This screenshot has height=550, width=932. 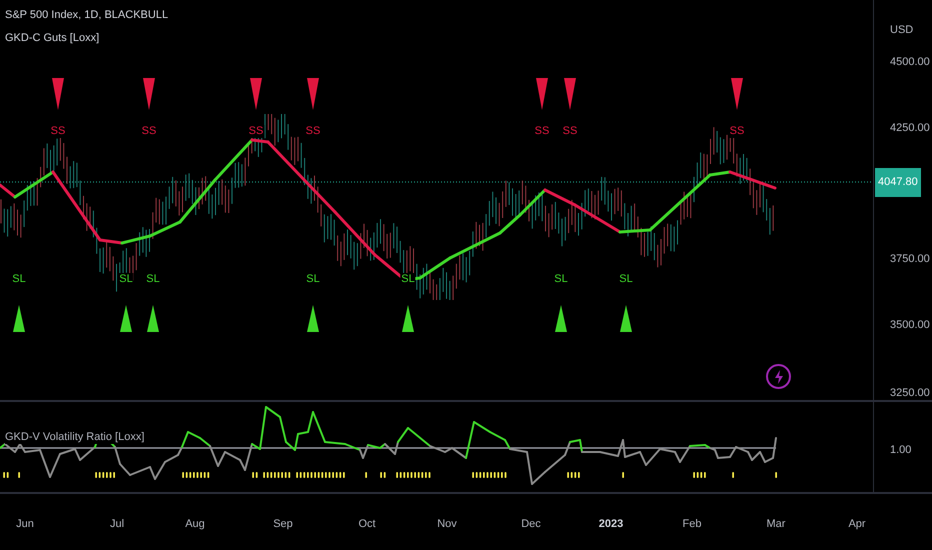 What do you see at coordinates (52, 38) in the screenshot?
I see `indicator-title: GKD-C Guts [Loxx]` at bounding box center [52, 38].